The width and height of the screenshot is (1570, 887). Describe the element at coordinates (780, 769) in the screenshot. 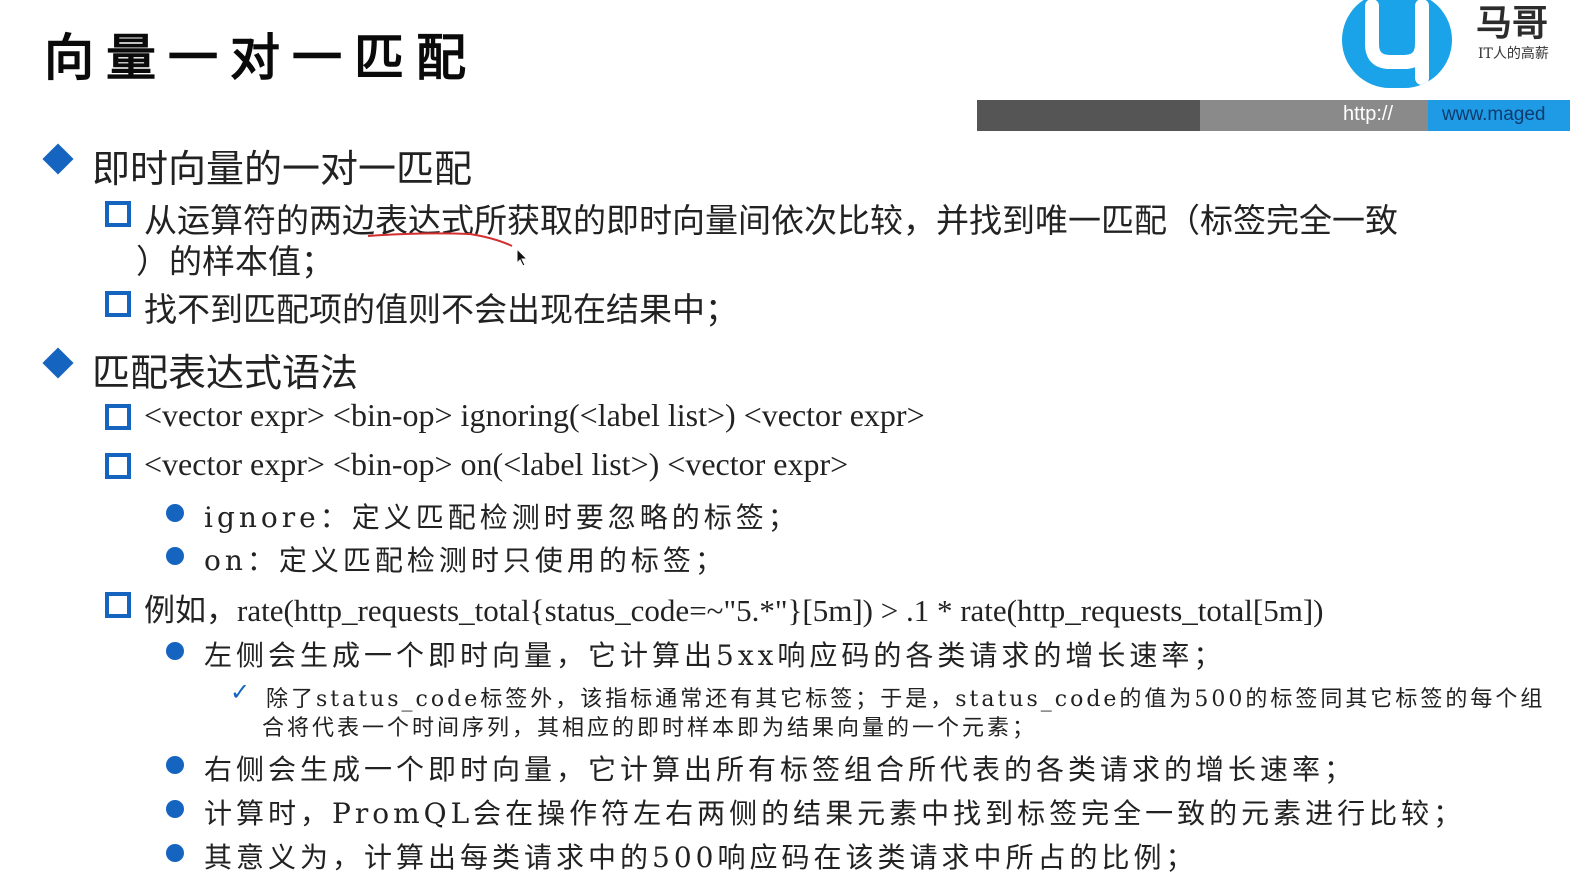

I see `right-side-description: 右侧会生成一个即时向量，它计算出所有标签组合所代表的各类请求的增长速率；` at that location.